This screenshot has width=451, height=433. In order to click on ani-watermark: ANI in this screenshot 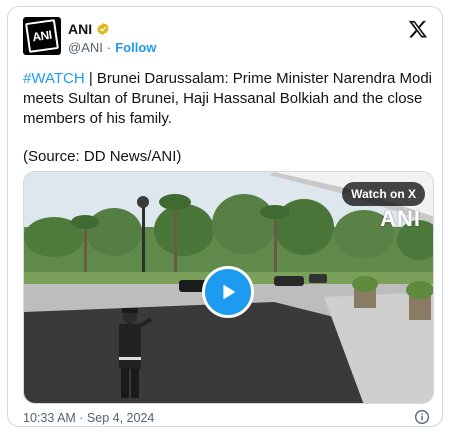, I will do `click(400, 218)`.